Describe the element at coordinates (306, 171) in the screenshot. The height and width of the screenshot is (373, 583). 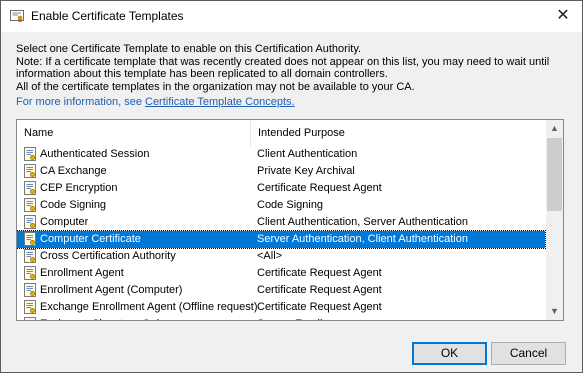
I see `intended-purpose: Private Key Archival` at that location.